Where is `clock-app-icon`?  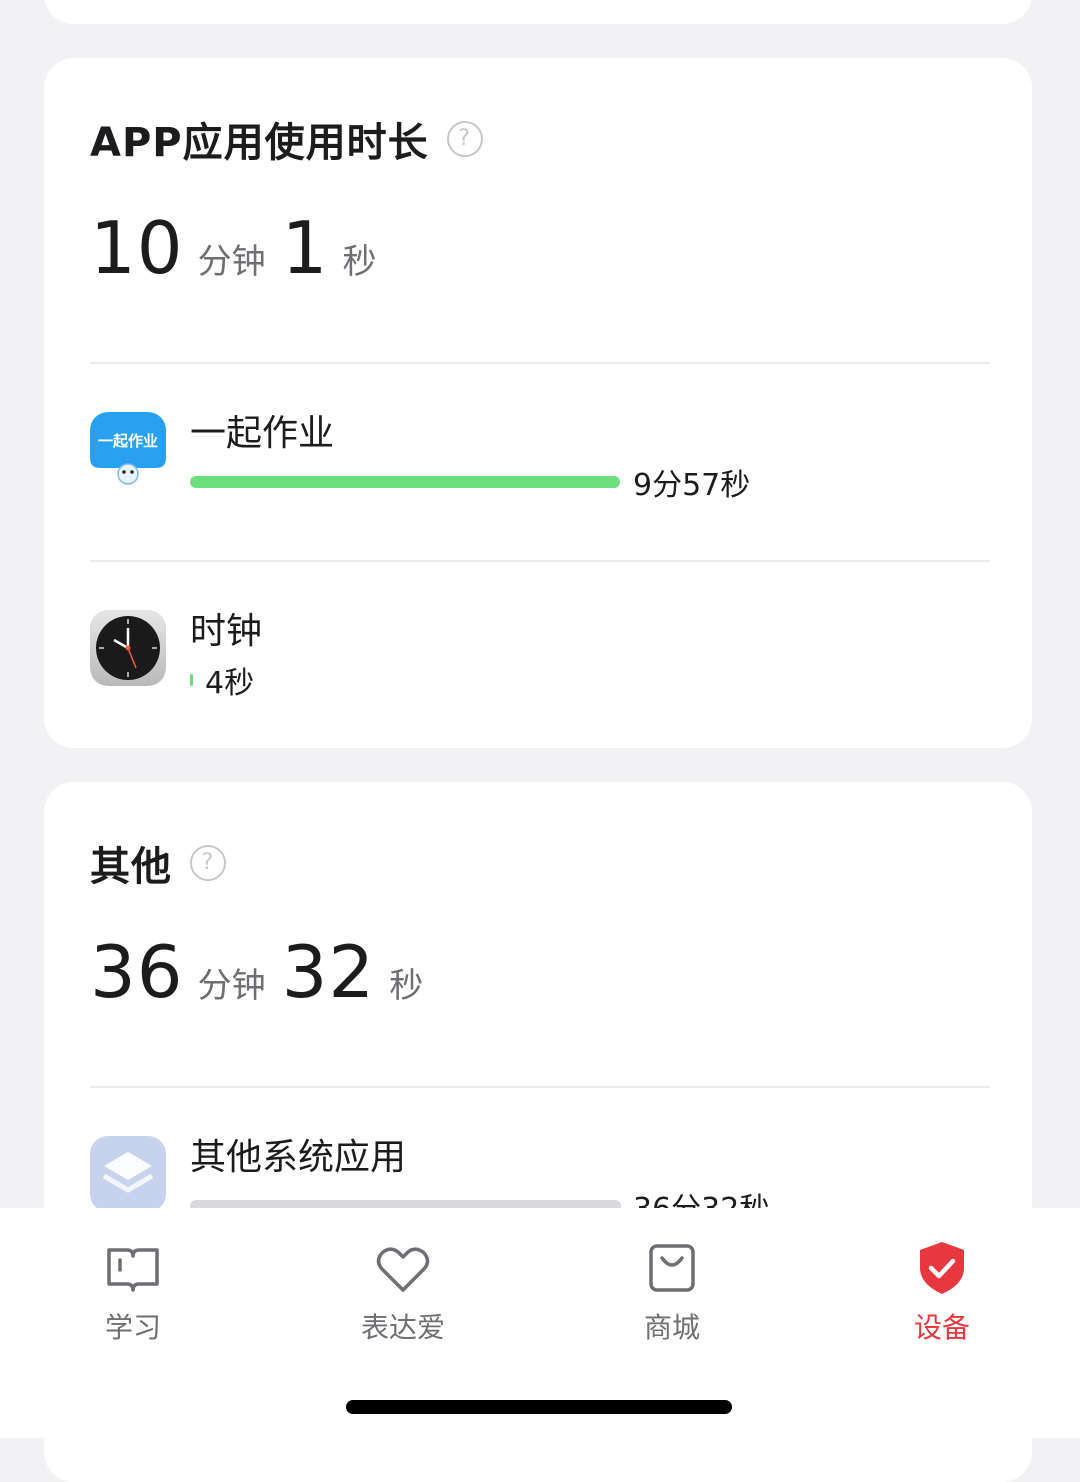 clock-app-icon is located at coordinates (128, 648).